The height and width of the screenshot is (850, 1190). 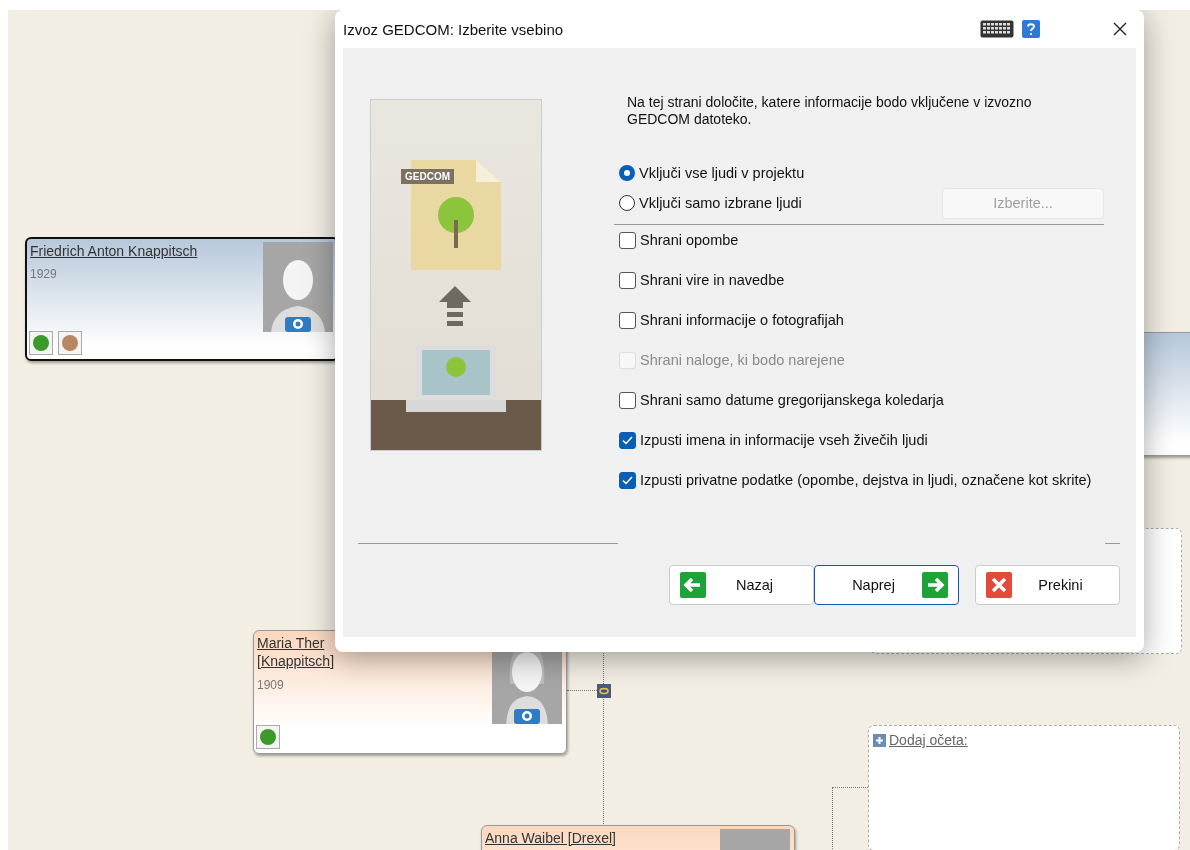 What do you see at coordinates (454, 29) in the screenshot?
I see `dialog-title: Izvoz GEDCOM: Izberite vsebino` at bounding box center [454, 29].